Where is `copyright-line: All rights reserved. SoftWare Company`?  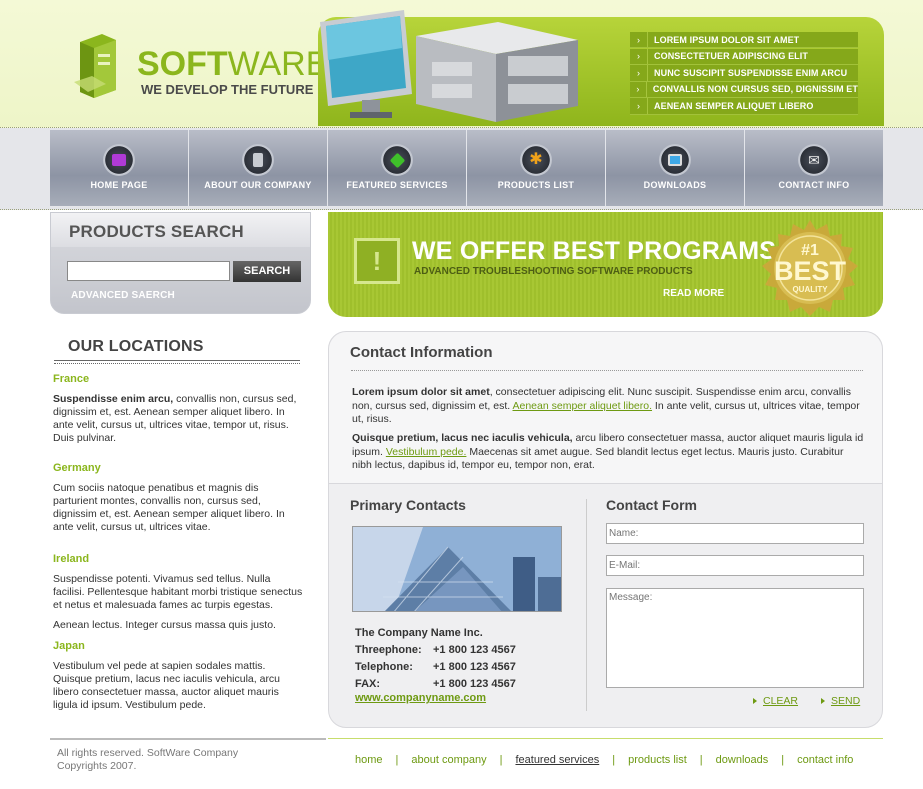
copyright-line: All rights reserved. SoftWare Company is located at coordinates (148, 753).